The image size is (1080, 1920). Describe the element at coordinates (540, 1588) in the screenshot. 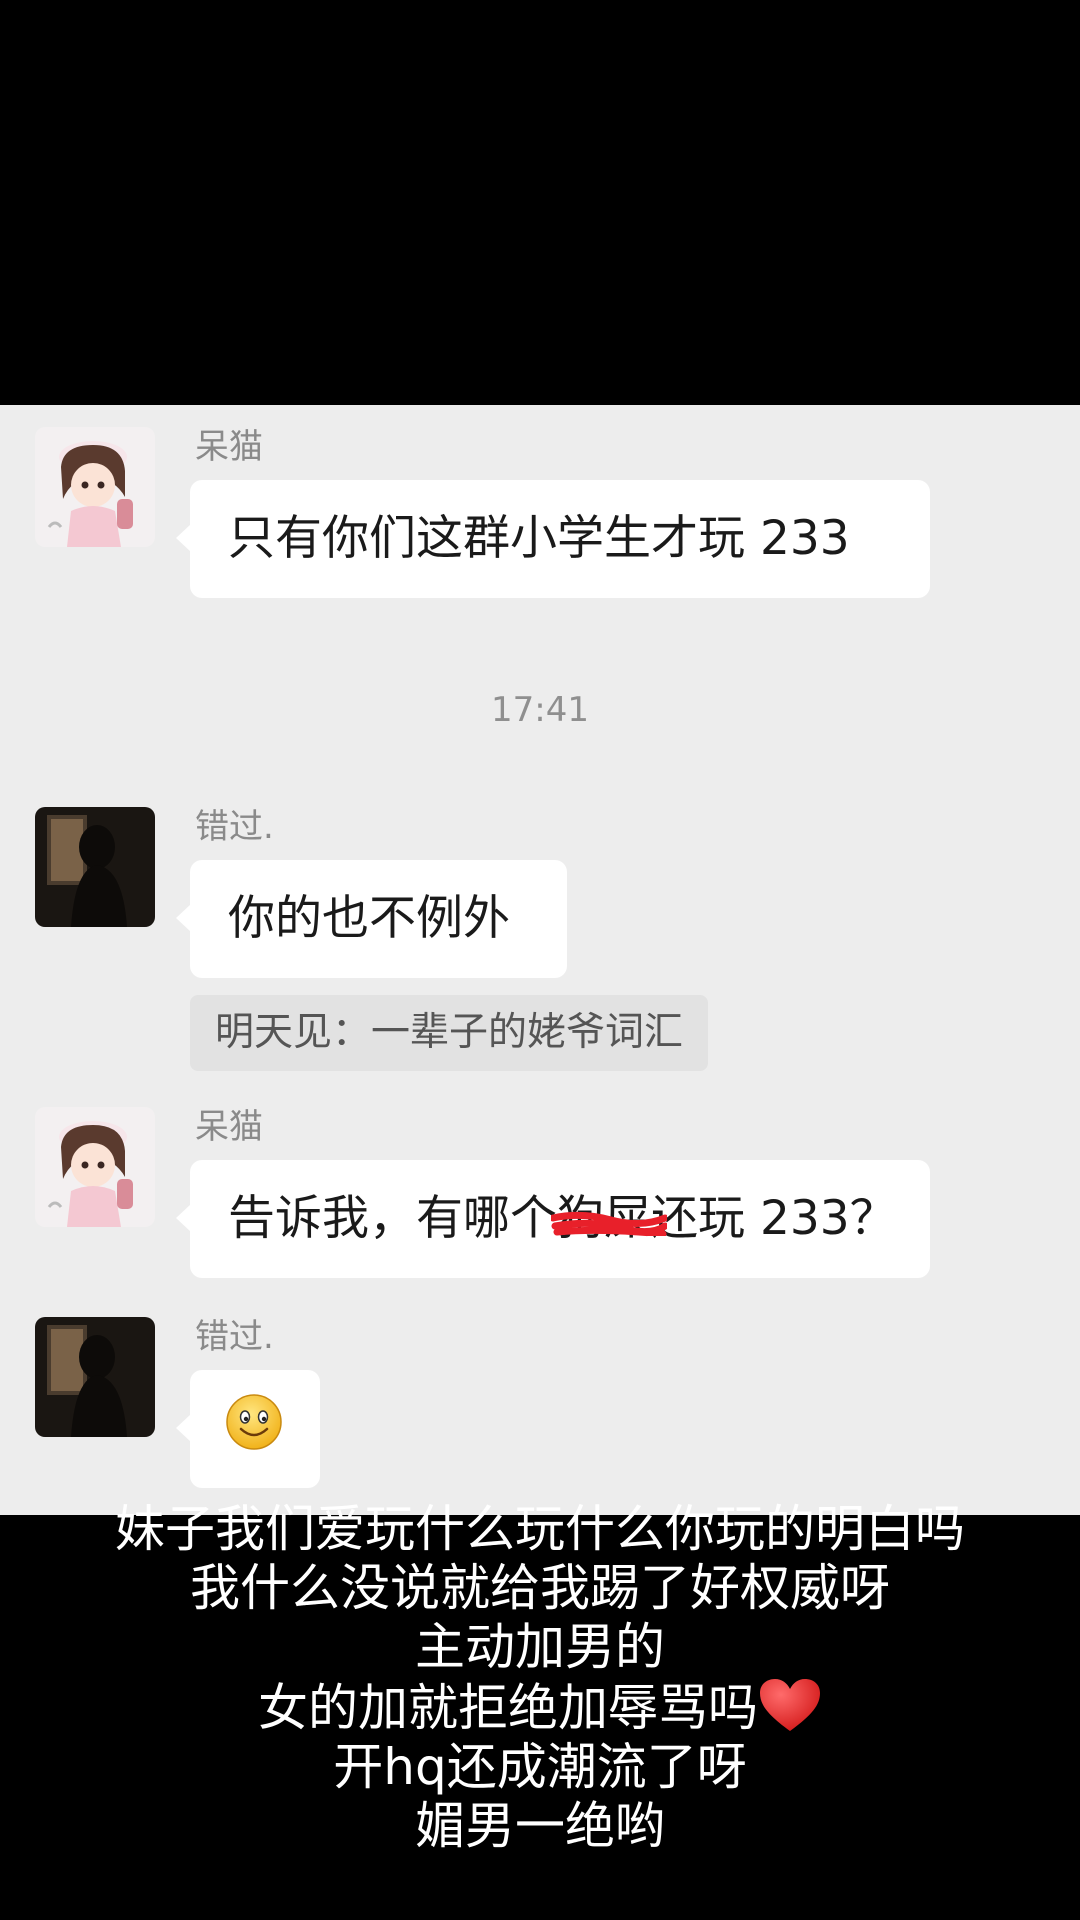

I see `caption-line: 我什么没说就给我踢了好权威呀` at that location.